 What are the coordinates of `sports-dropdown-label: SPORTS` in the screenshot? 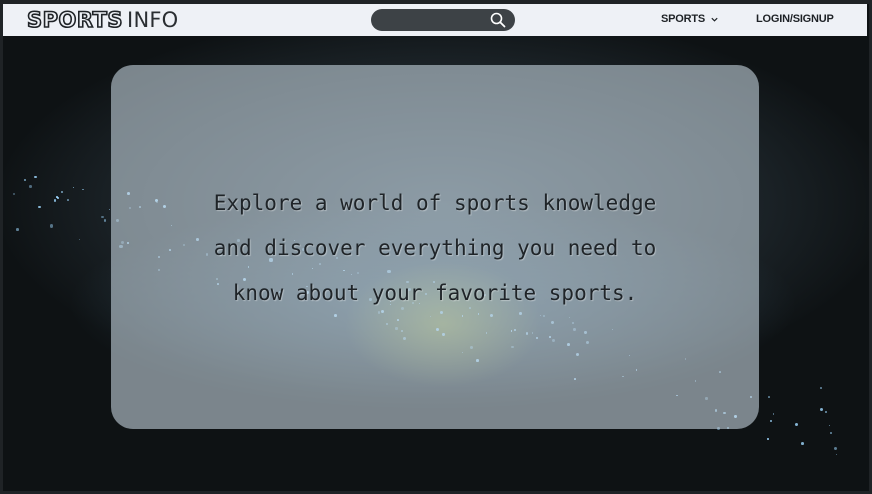 It's located at (683, 19).